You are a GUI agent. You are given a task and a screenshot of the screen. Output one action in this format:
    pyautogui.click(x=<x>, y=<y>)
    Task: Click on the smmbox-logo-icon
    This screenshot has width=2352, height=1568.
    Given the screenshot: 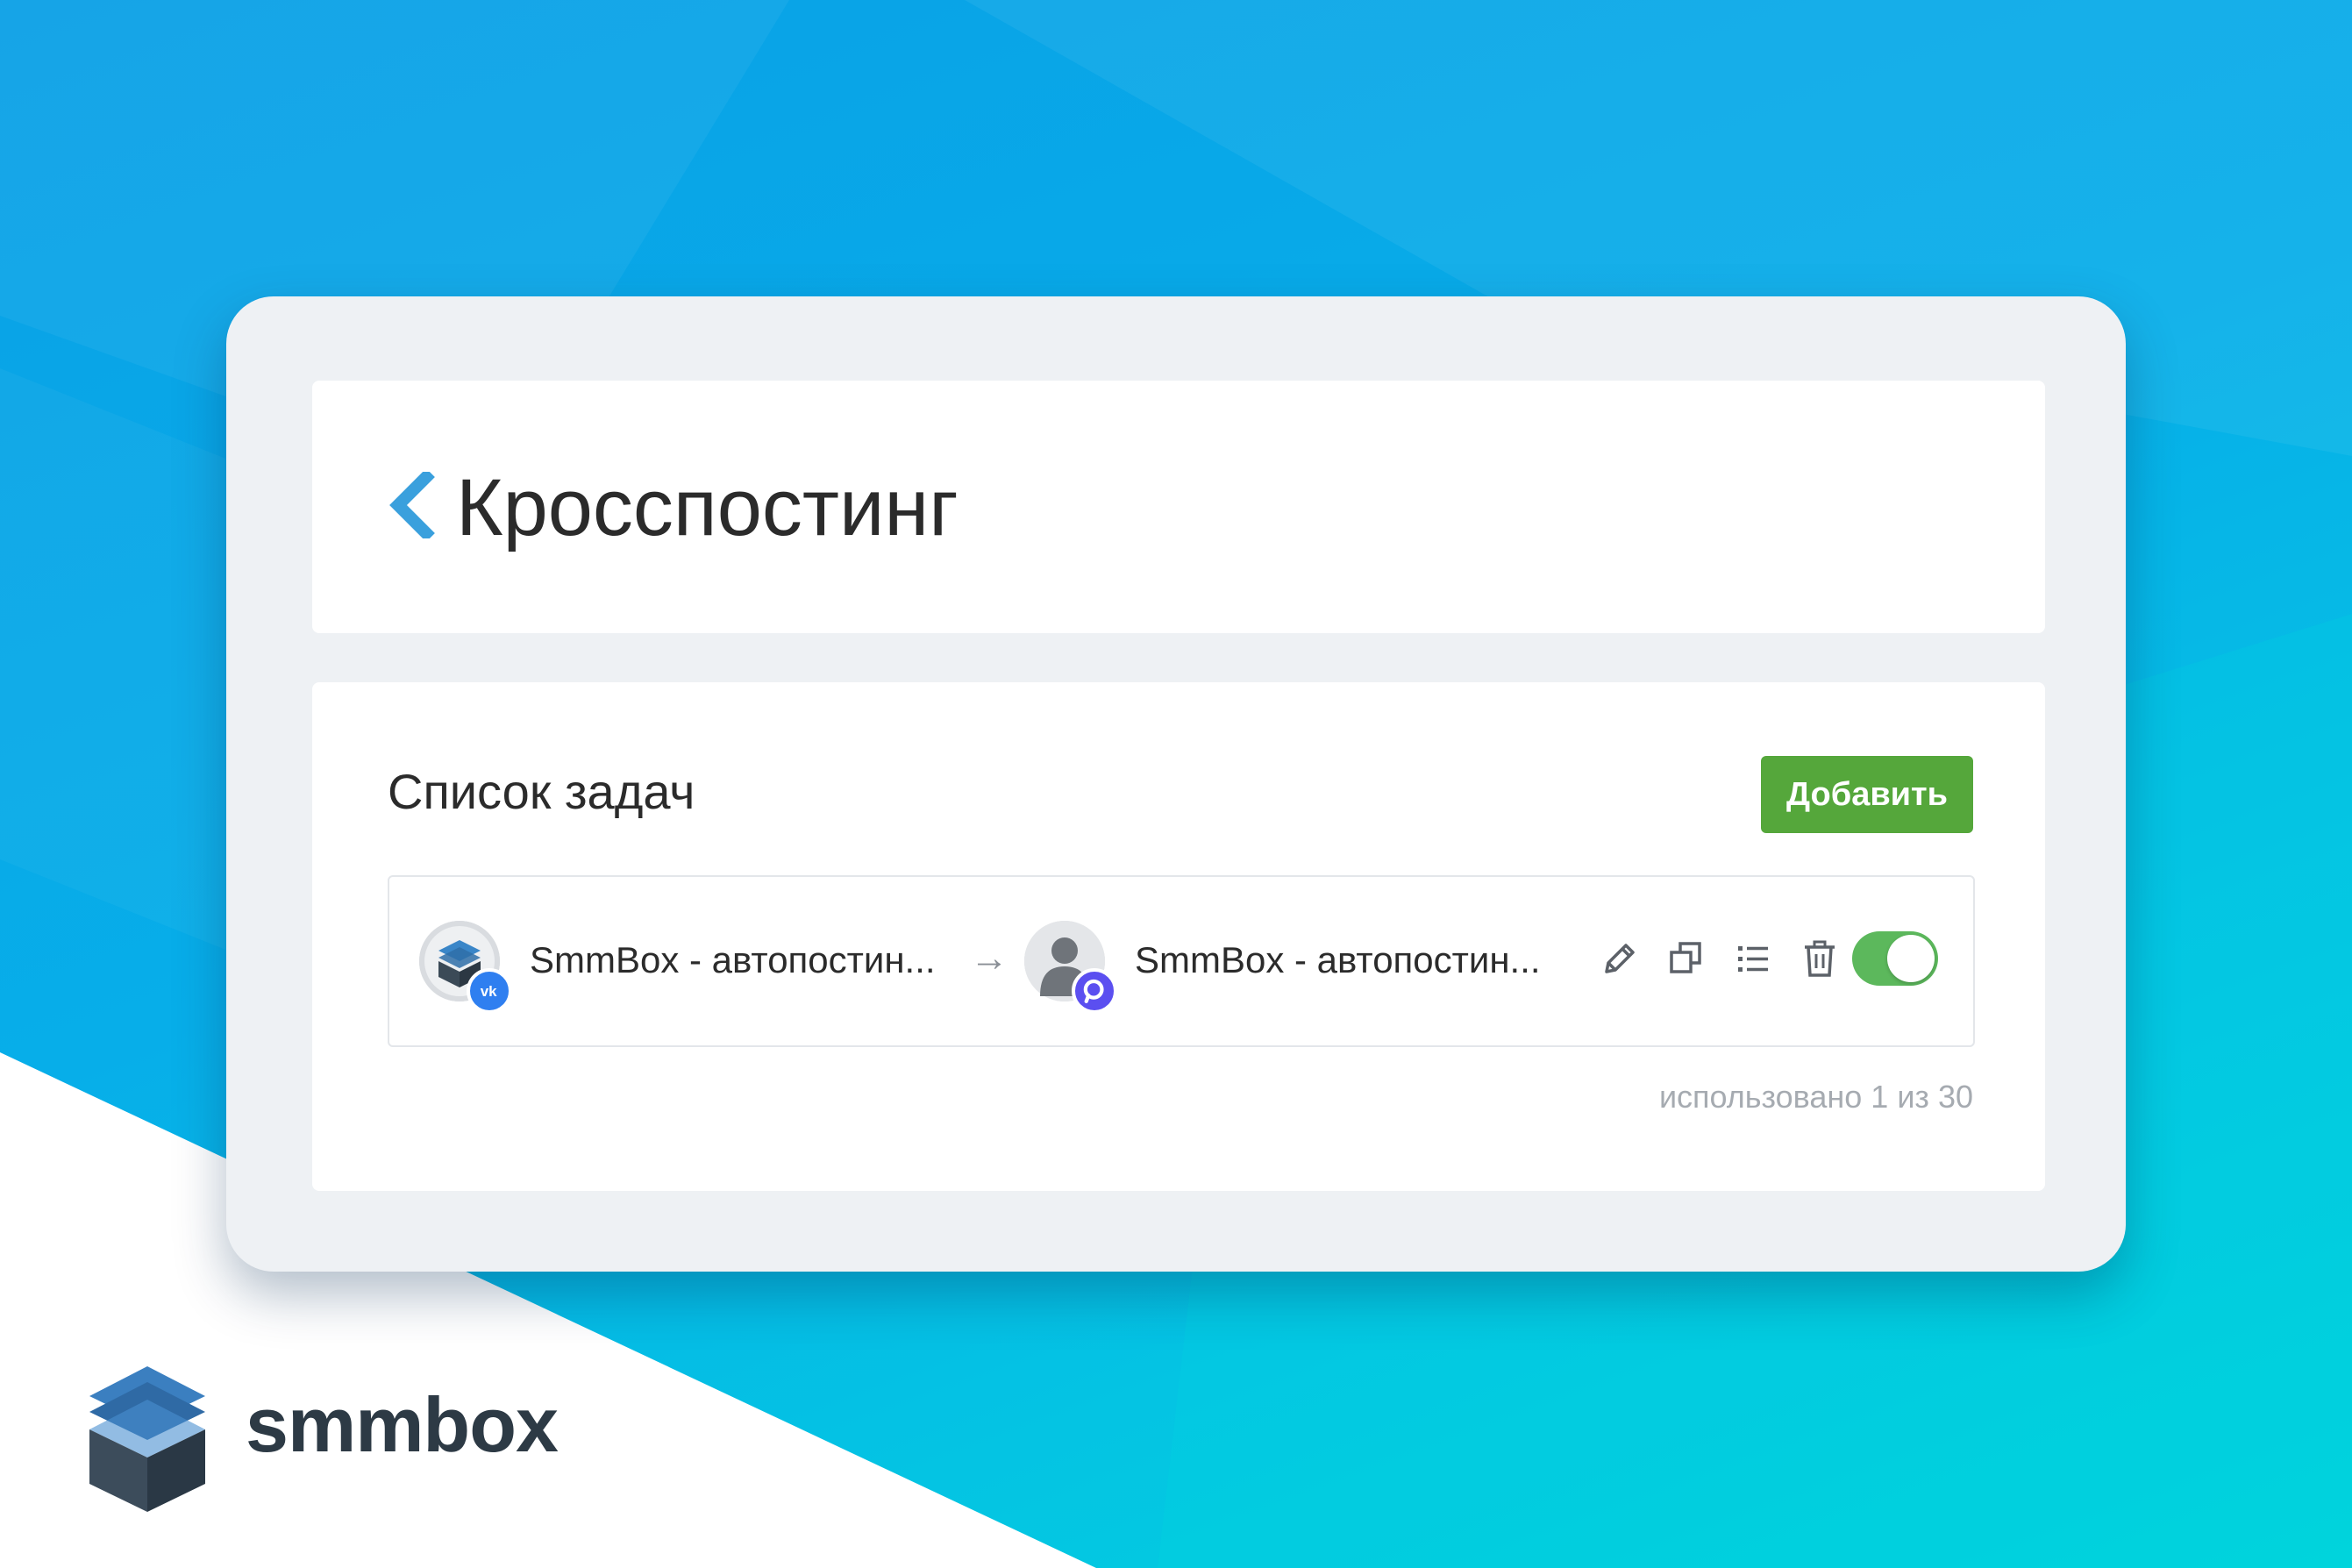 What is the action you would take?
    pyautogui.click(x=147, y=1439)
    